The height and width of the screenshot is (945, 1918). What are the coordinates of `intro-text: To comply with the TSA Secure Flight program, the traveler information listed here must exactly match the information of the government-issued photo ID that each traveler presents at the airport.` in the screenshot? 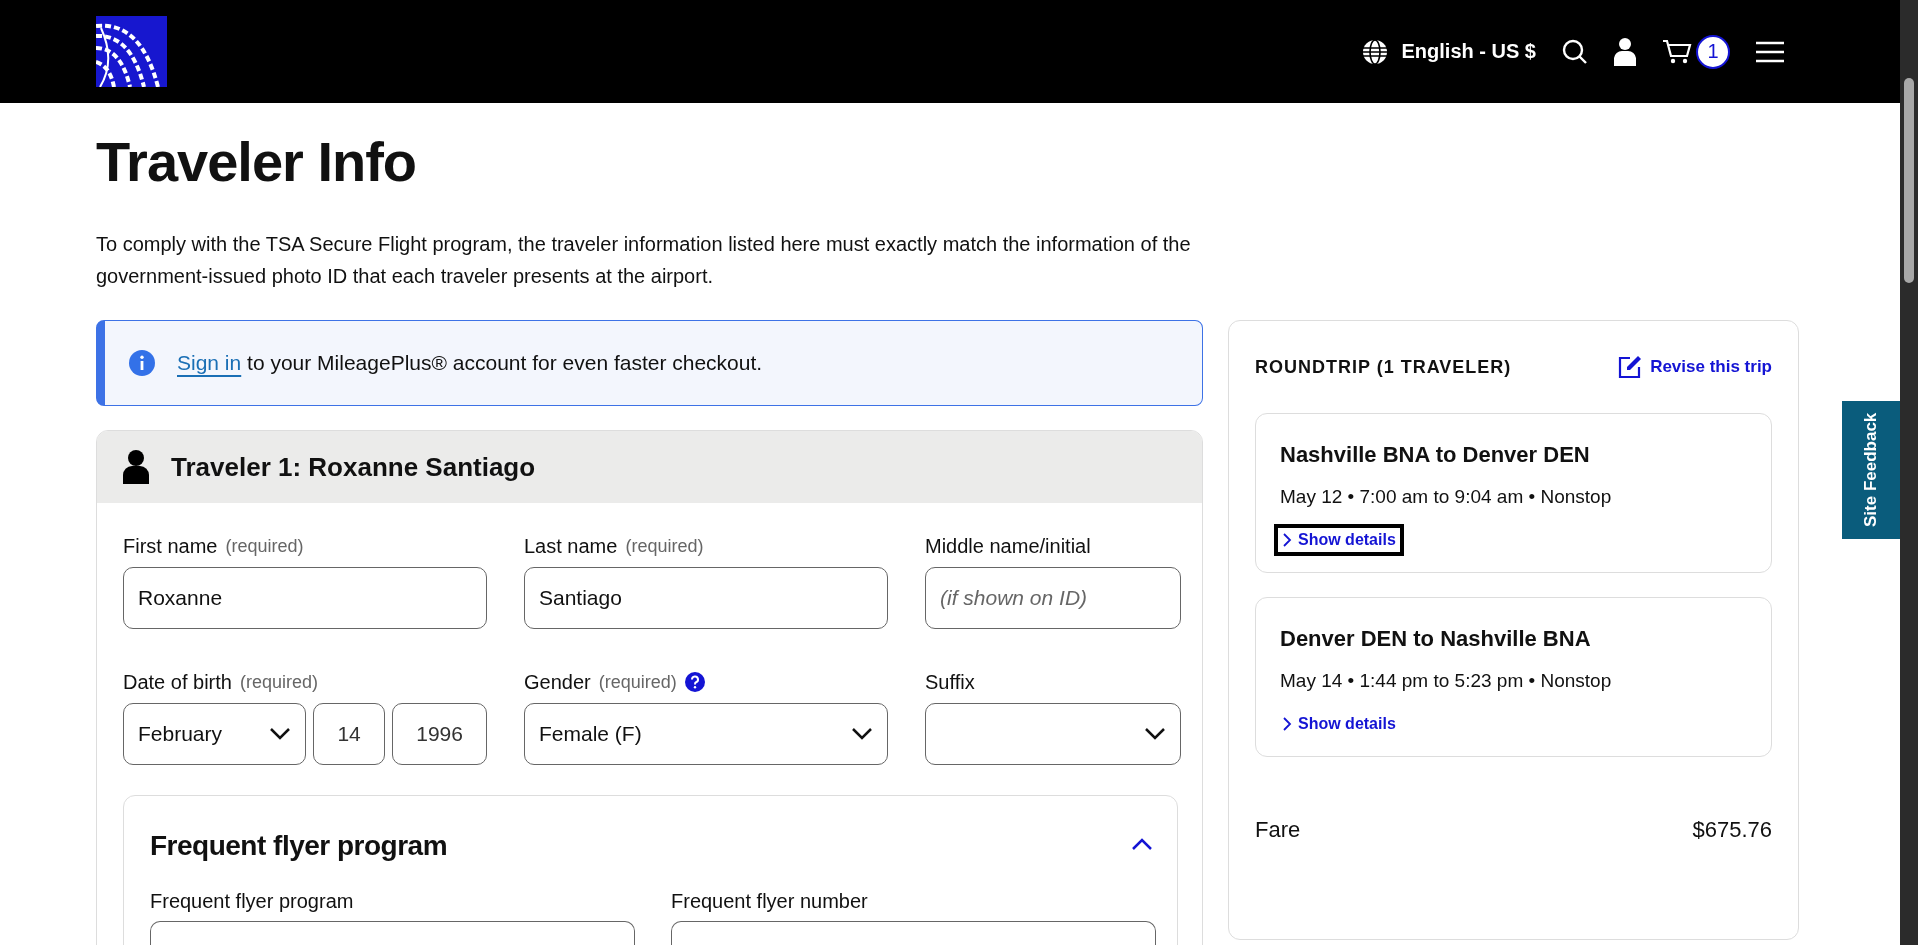 It's located at (644, 260).